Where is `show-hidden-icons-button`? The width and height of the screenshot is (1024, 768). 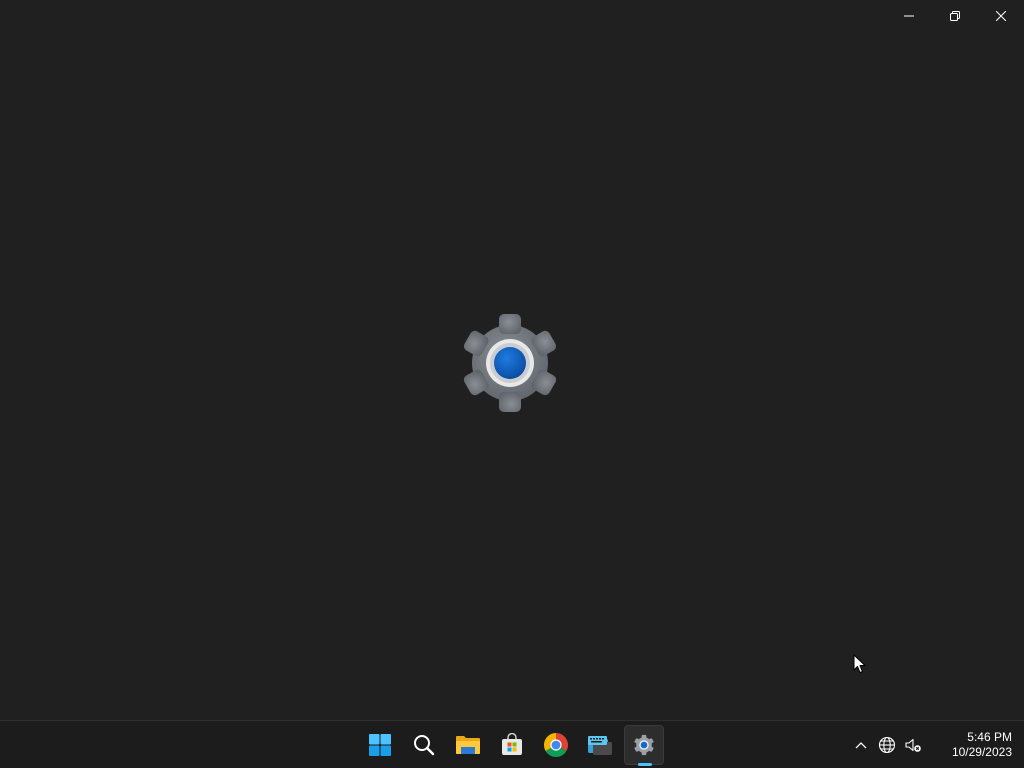 show-hidden-icons-button is located at coordinates (861, 745).